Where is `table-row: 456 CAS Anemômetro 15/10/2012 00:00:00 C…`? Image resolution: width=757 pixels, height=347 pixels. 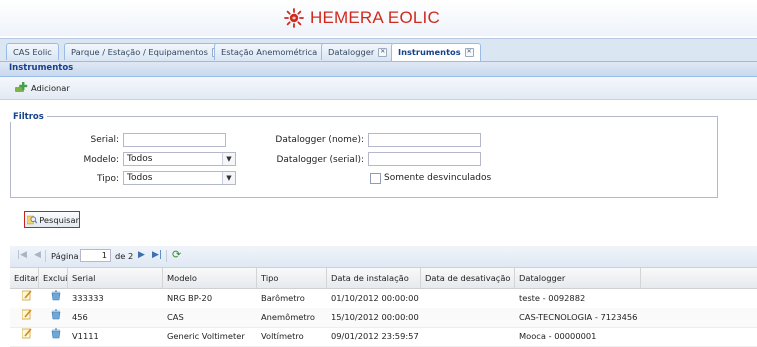 table-row: 456 CAS Anemômetro 15/10/2012 00:00:00 C… is located at coordinates (383, 318).